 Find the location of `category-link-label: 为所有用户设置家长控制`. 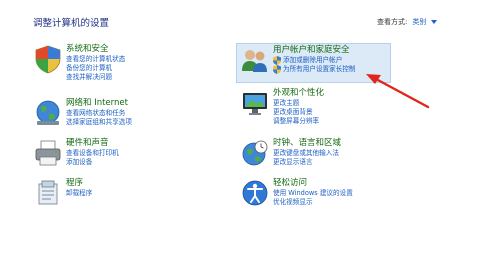

category-link-label: 为所有用户设置家长控制 is located at coordinates (319, 69).